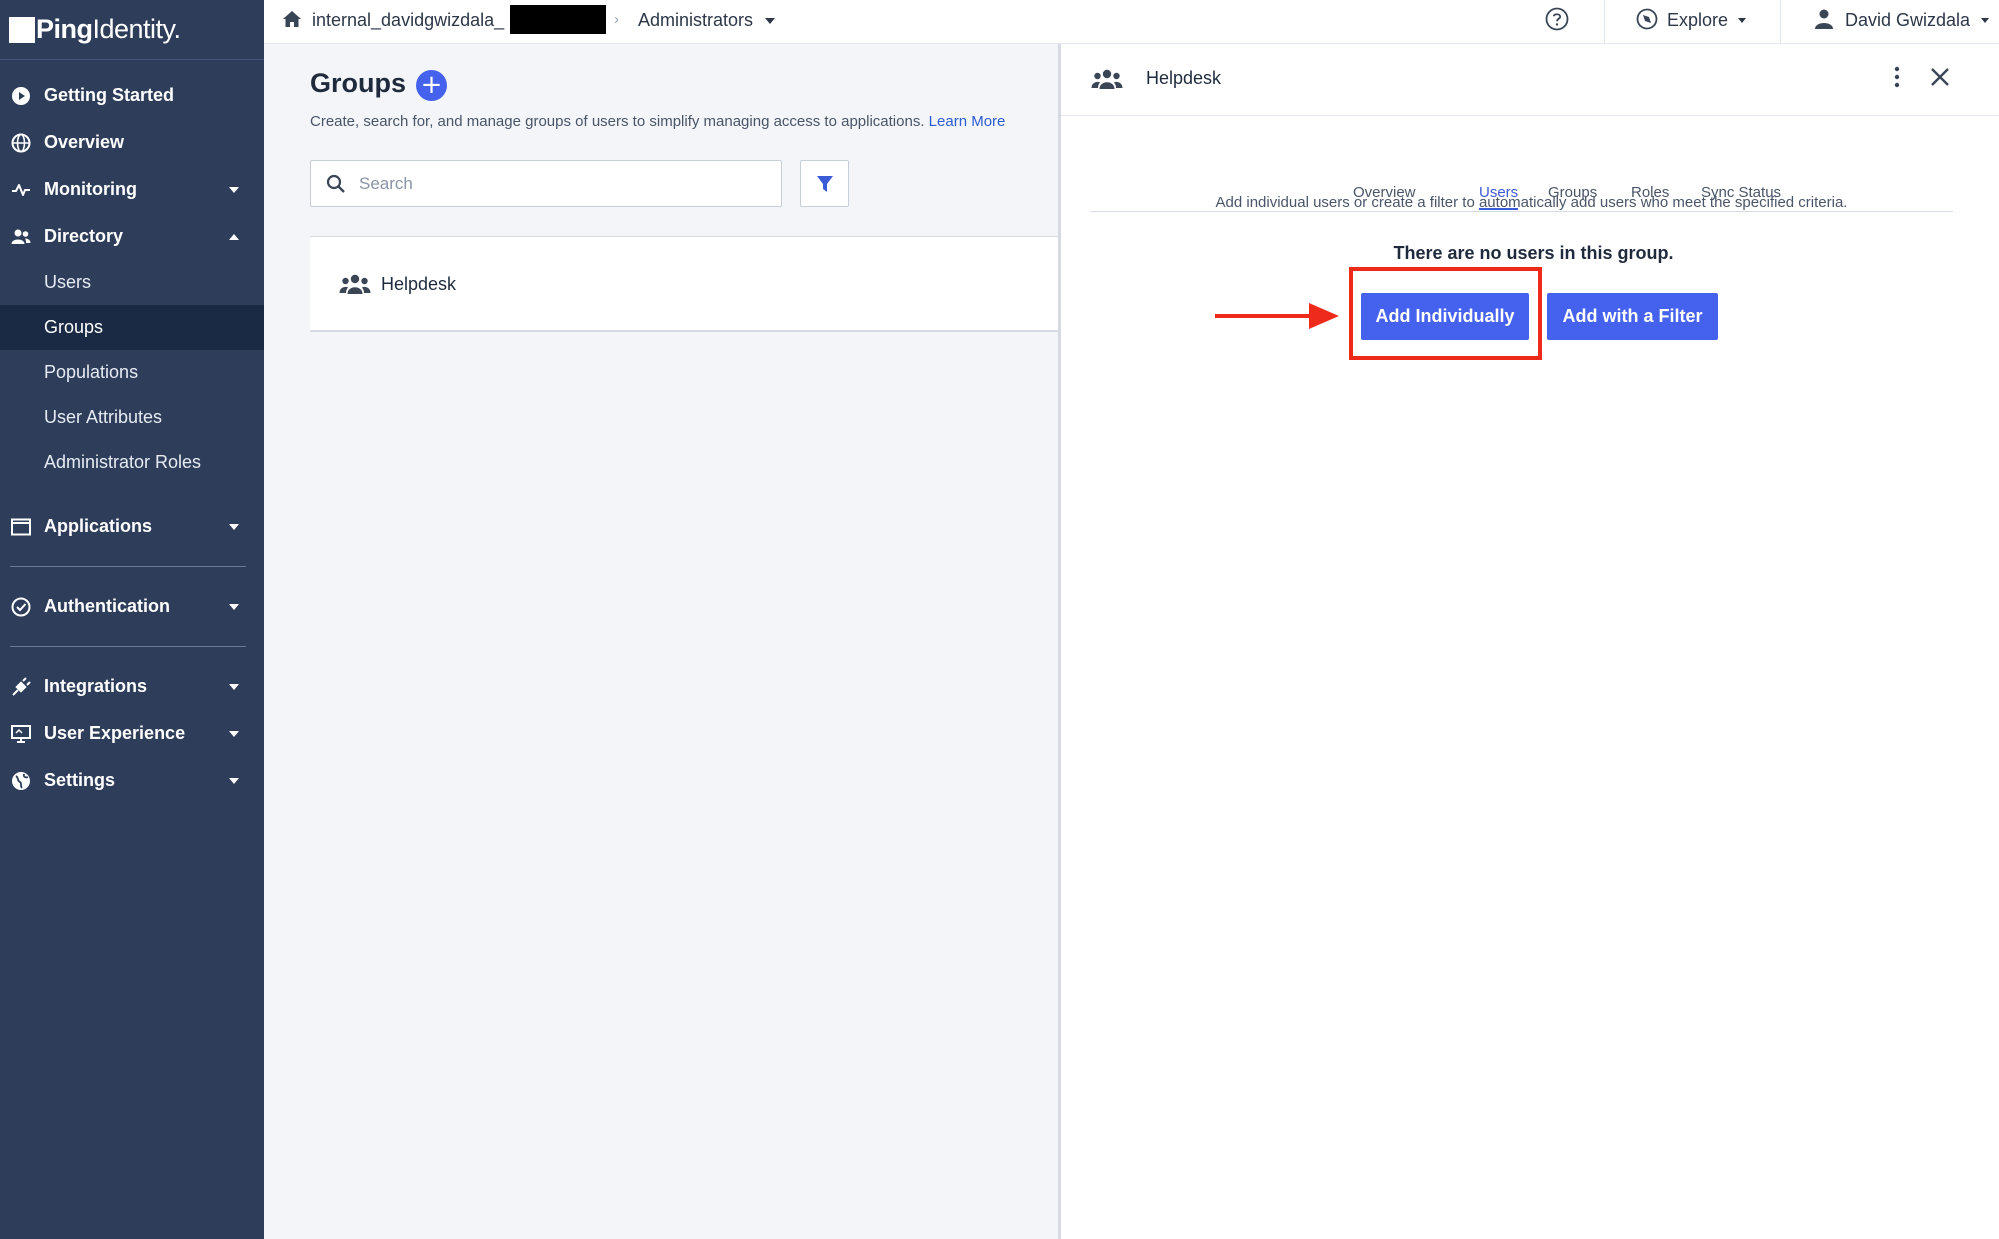 This screenshot has width=1999, height=1239. What do you see at coordinates (1907, 20) in the screenshot?
I see `user-menu: David Gwizdala` at bounding box center [1907, 20].